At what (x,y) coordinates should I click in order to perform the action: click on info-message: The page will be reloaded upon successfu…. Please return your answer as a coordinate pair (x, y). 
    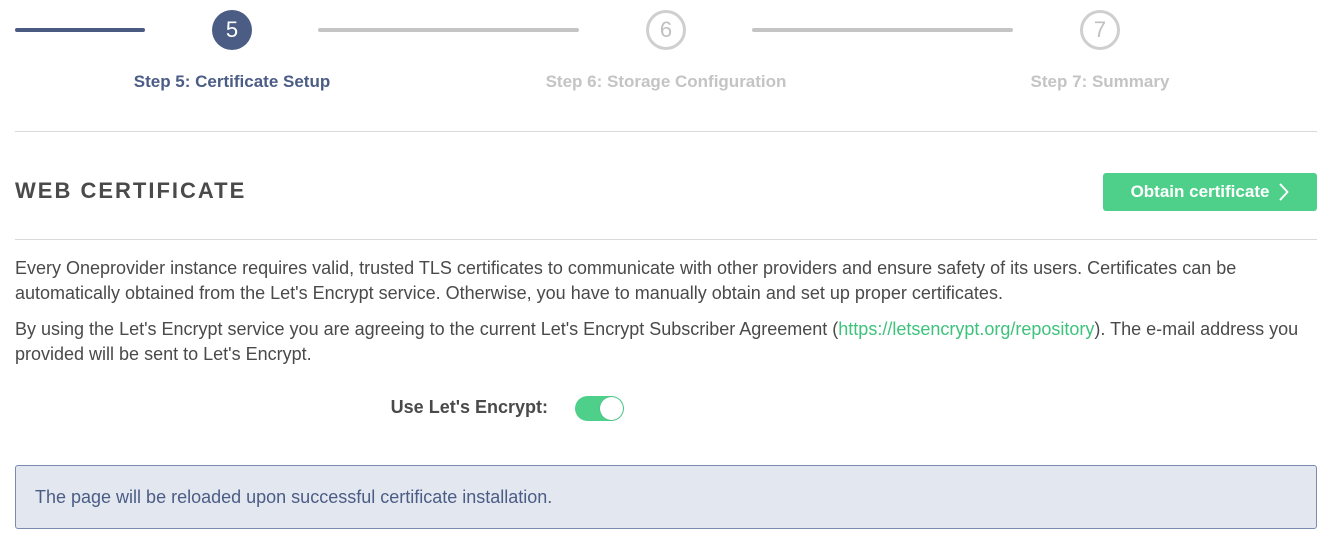
    Looking at the image, I should click on (294, 496).